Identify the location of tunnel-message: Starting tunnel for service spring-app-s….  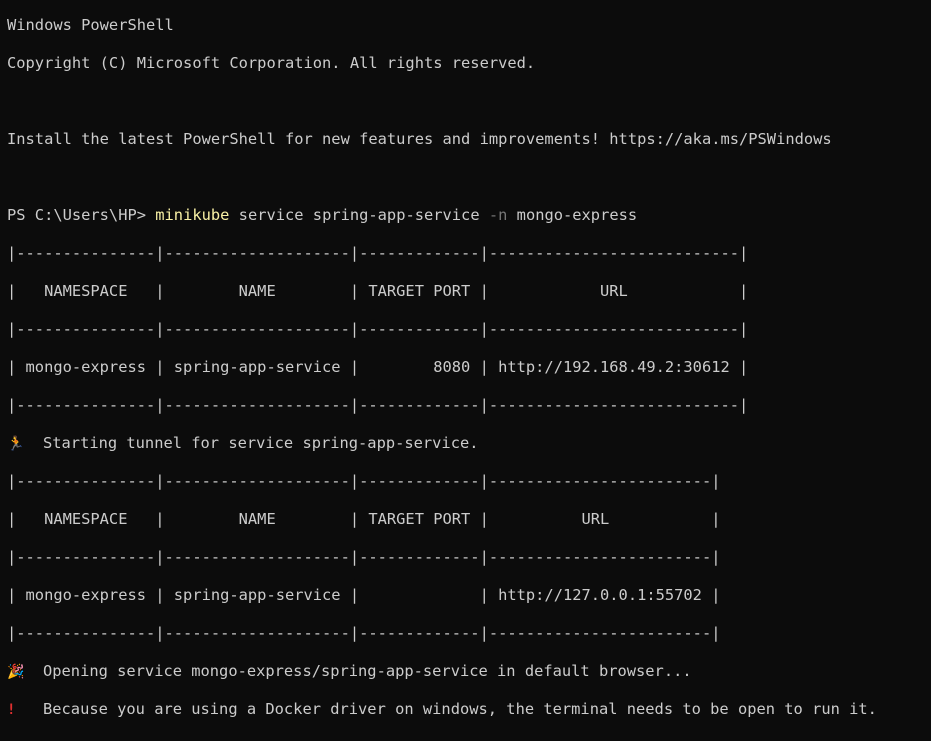
(261, 443).